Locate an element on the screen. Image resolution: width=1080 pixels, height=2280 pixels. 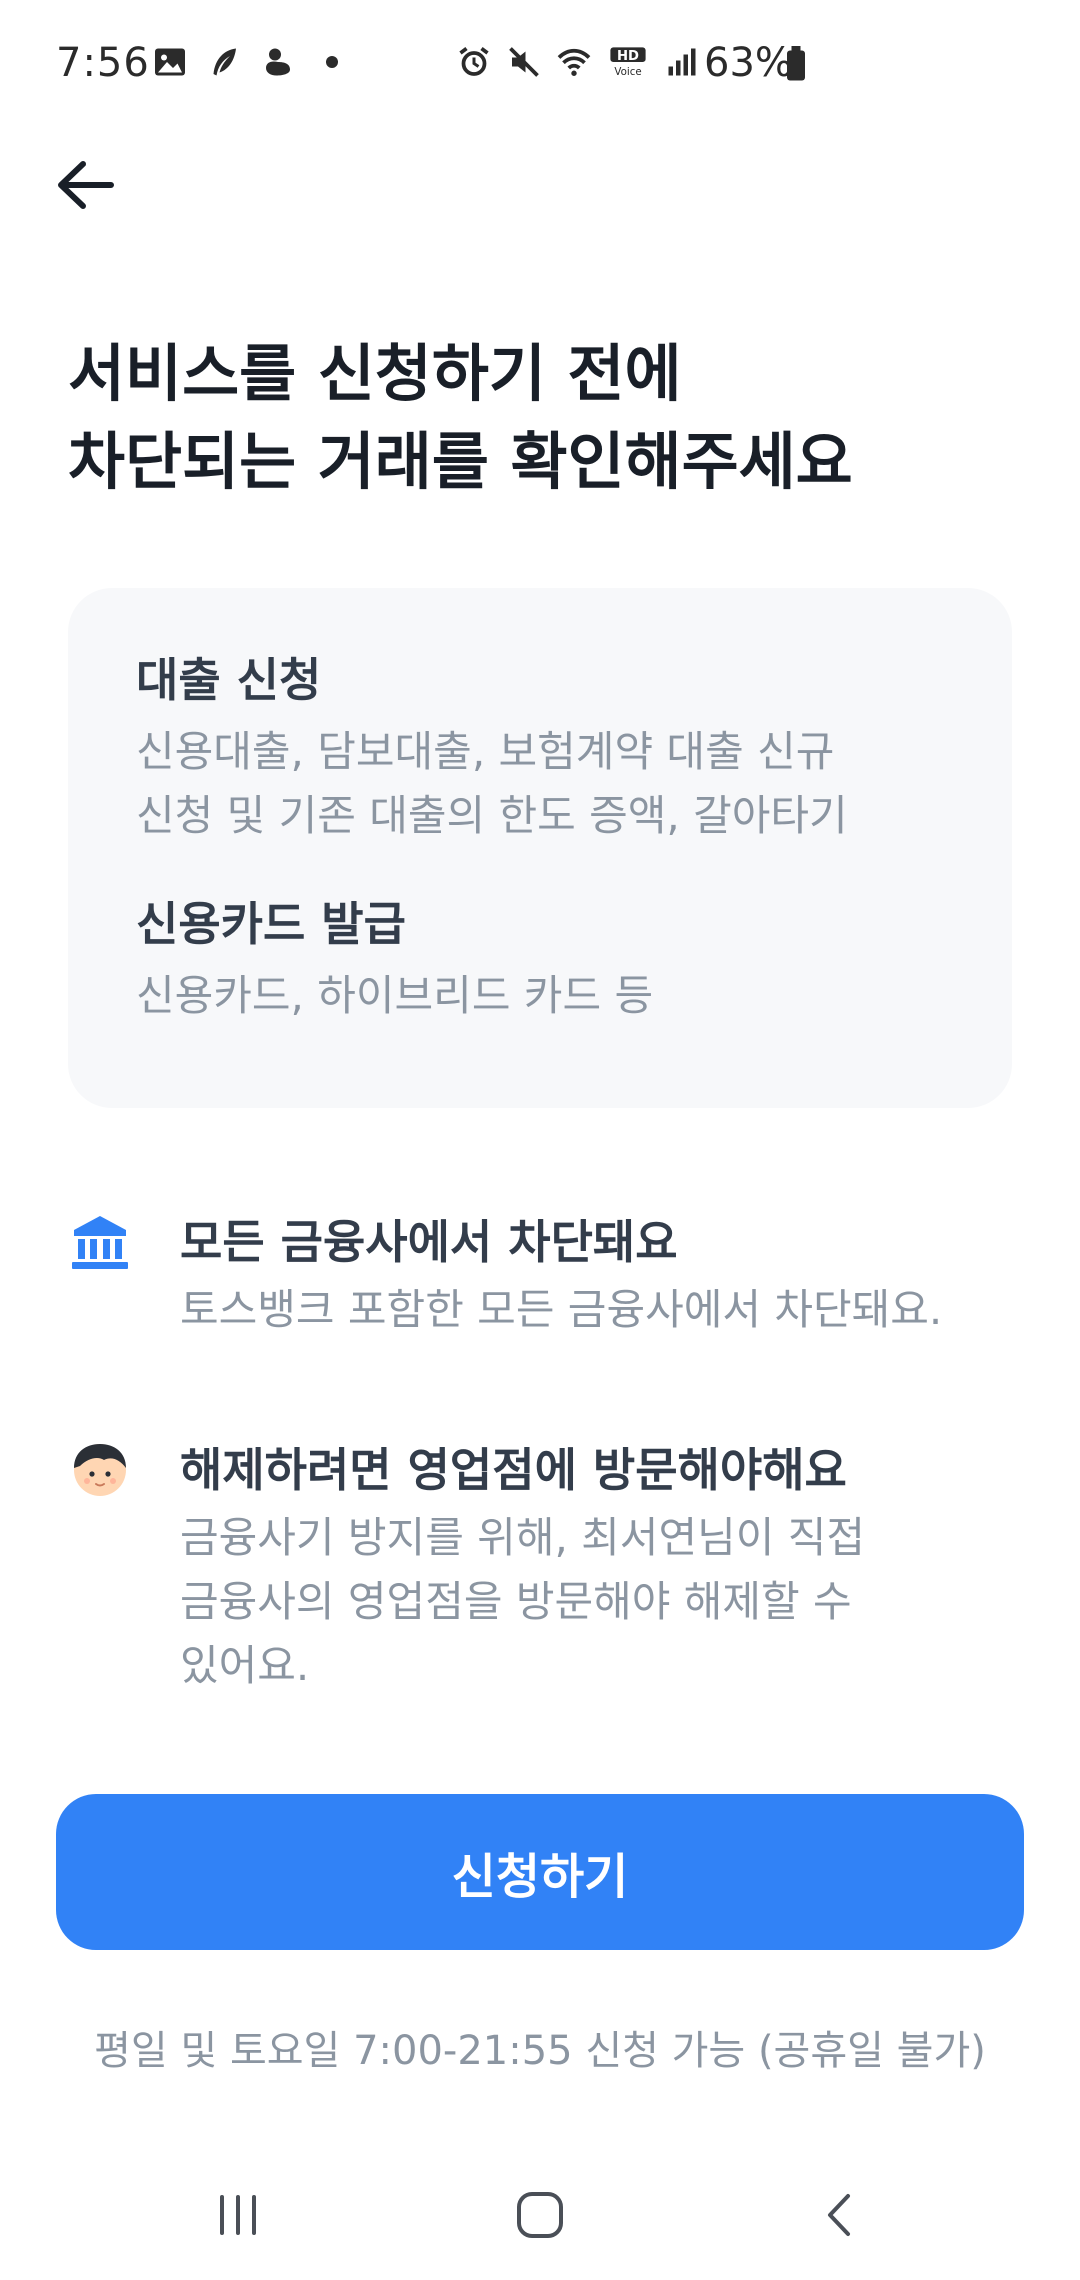
wifi-icon is located at coordinates (574, 62).